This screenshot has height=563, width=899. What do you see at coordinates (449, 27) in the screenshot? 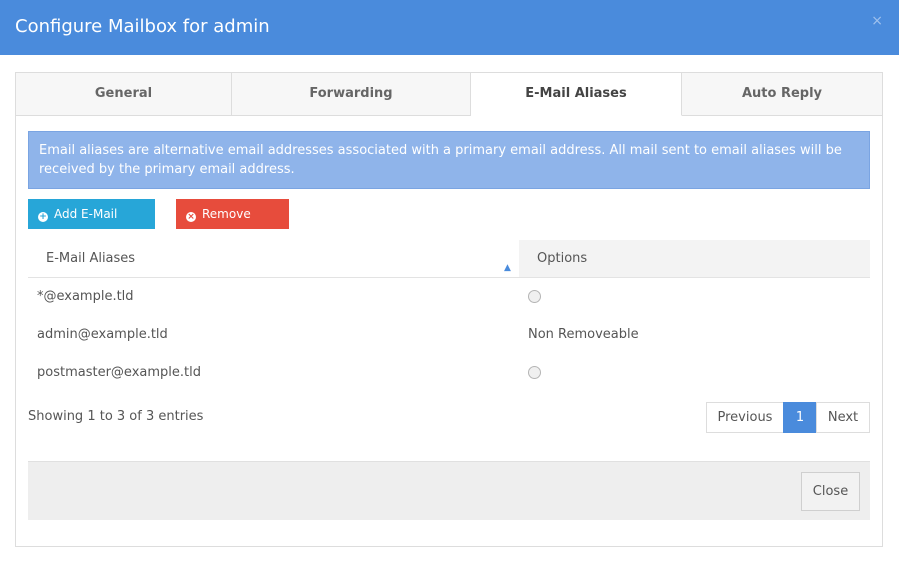
I see `modal-header: Configure Mailbox for admin ×` at bounding box center [449, 27].